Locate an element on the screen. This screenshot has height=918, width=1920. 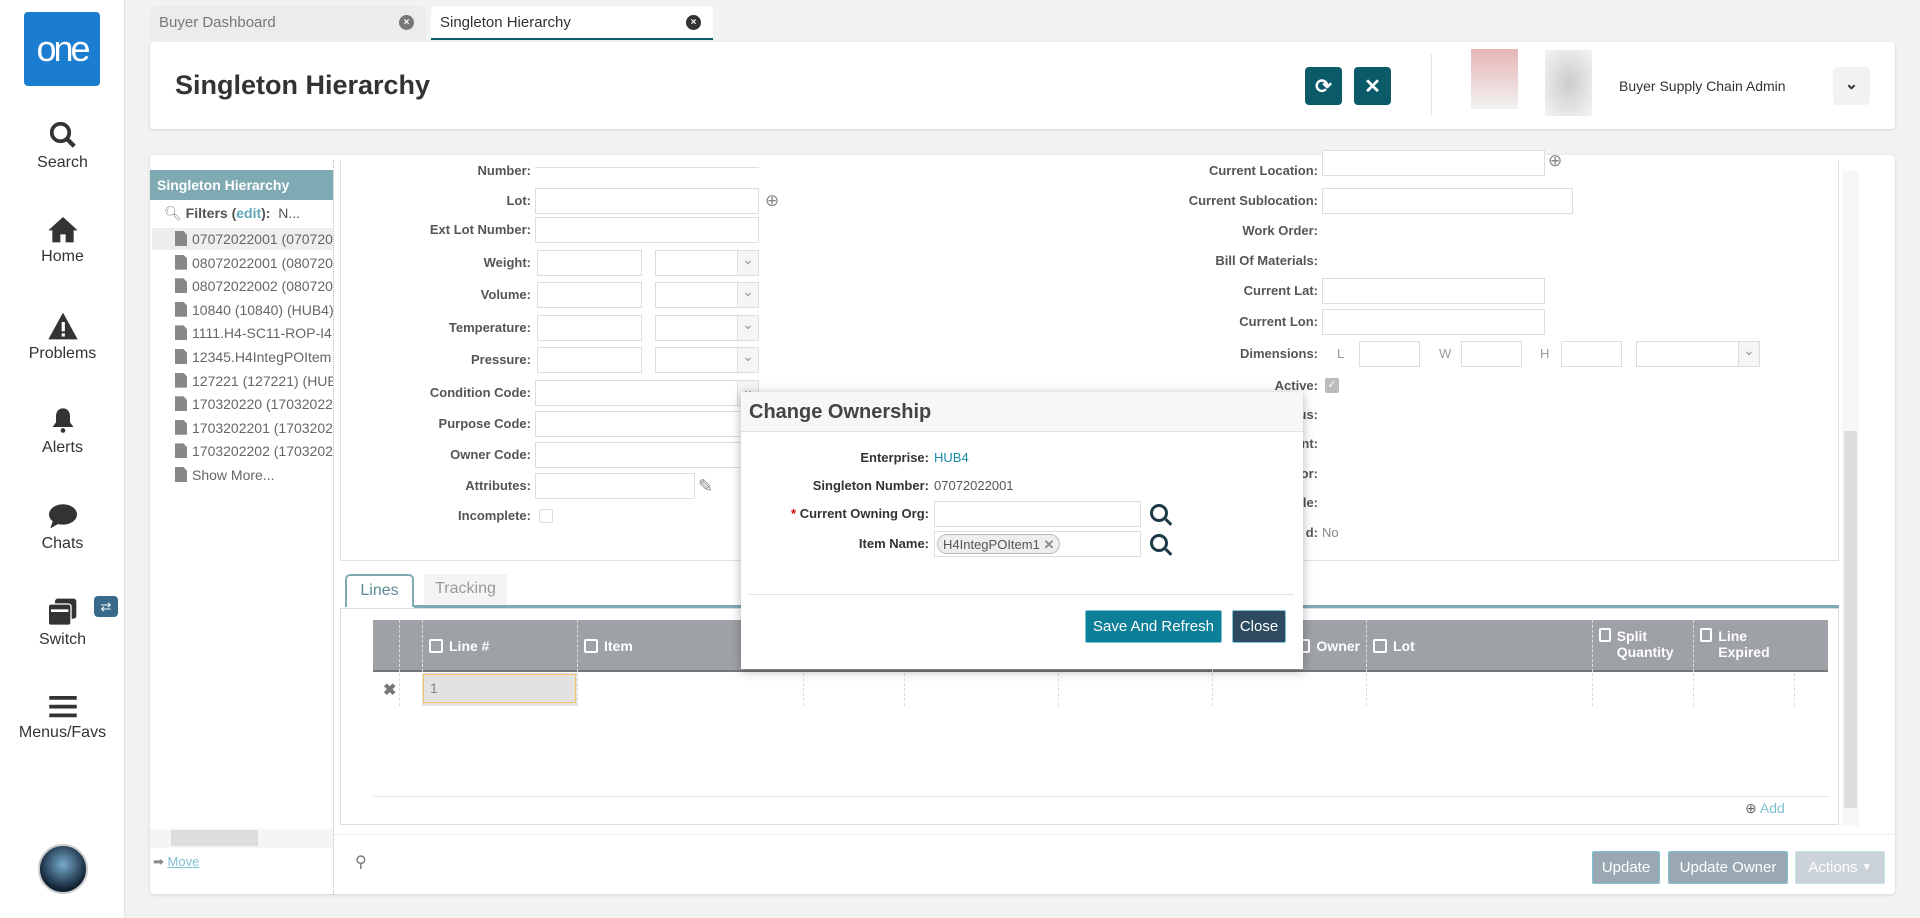
current-owning-org-input is located at coordinates (1037, 514).